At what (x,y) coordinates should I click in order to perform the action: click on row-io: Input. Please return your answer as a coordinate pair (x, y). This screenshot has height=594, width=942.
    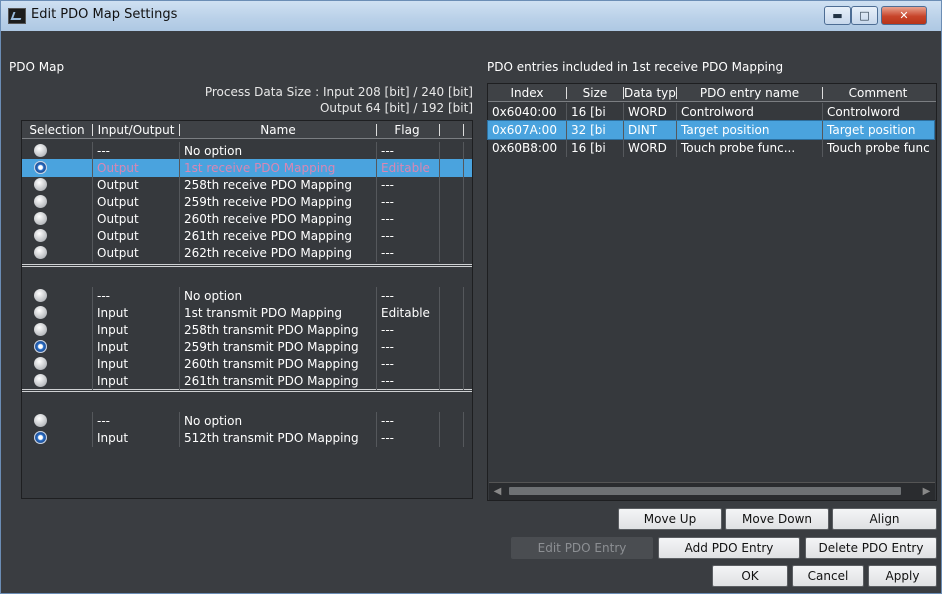
    Looking at the image, I should click on (113, 347).